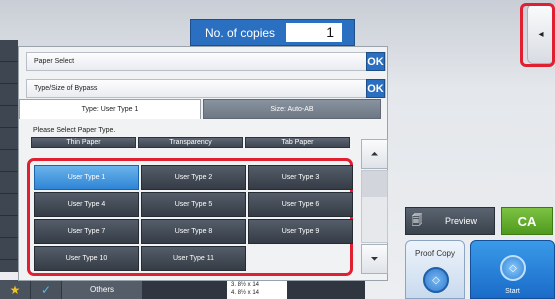 This screenshot has width=555, height=299. What do you see at coordinates (193, 177) in the screenshot?
I see `user-type-button: User Type 2` at bounding box center [193, 177].